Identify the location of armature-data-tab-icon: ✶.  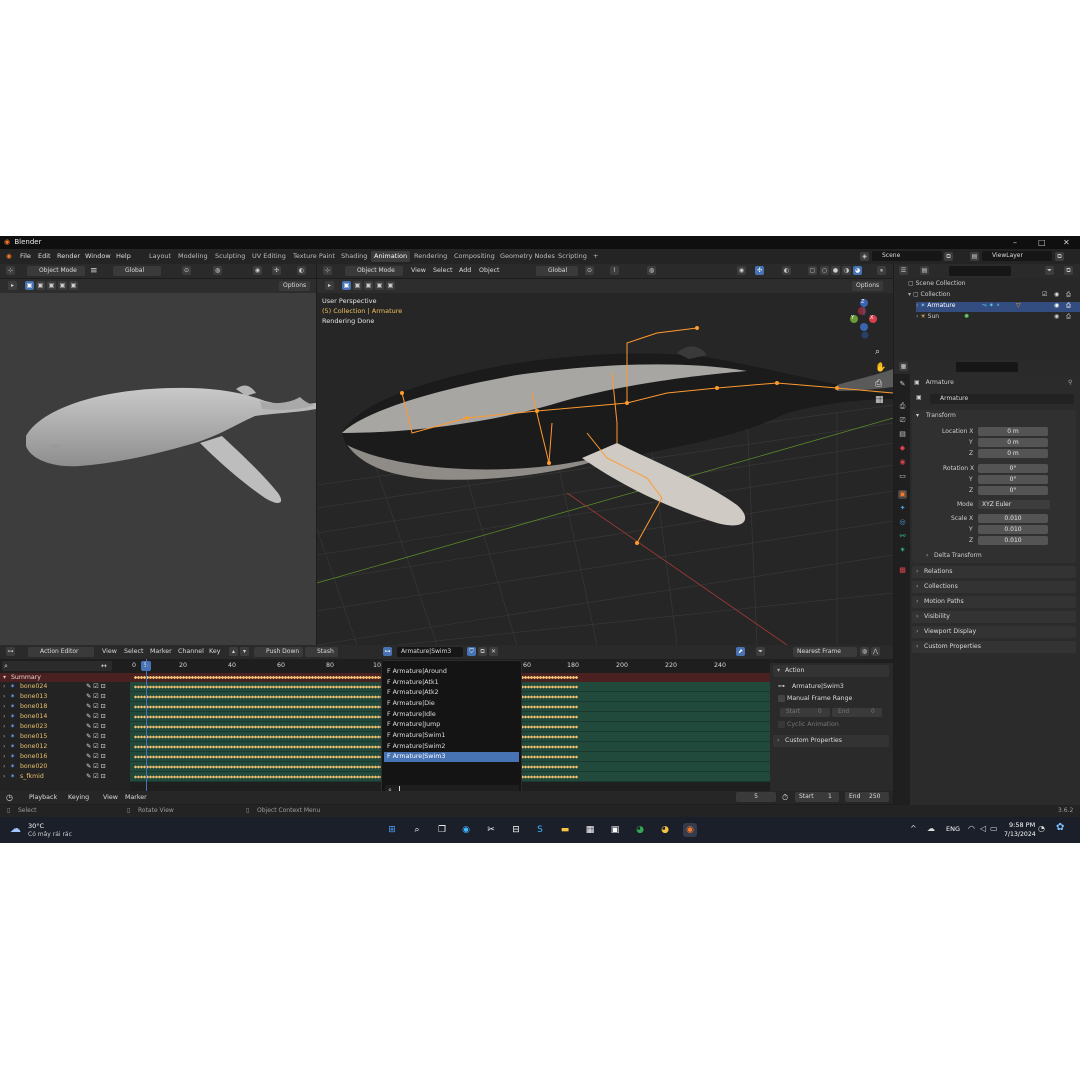
(902, 550).